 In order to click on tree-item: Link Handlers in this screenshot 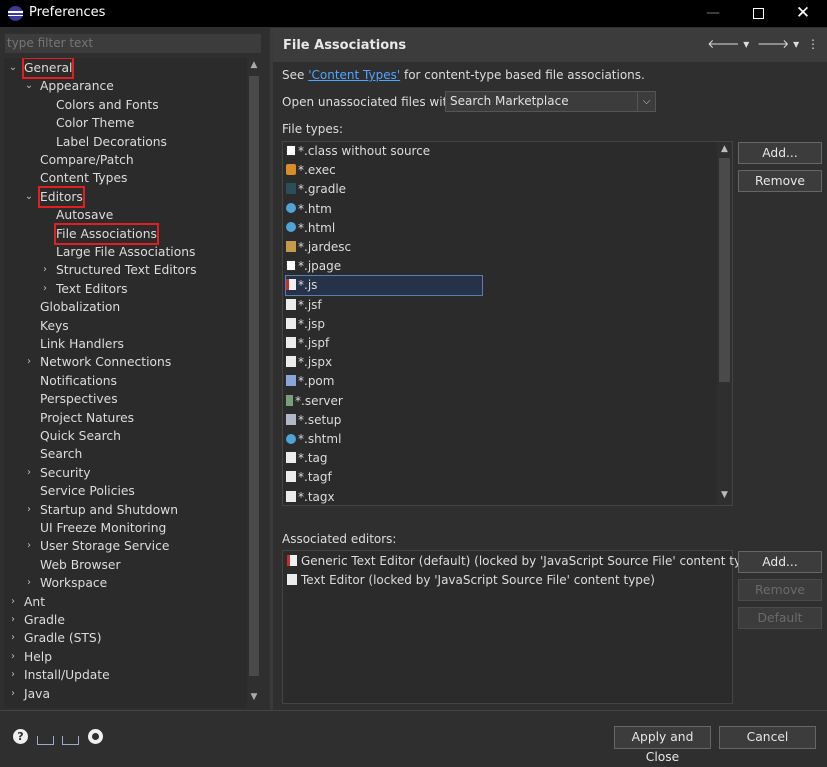, I will do `click(125, 344)`.